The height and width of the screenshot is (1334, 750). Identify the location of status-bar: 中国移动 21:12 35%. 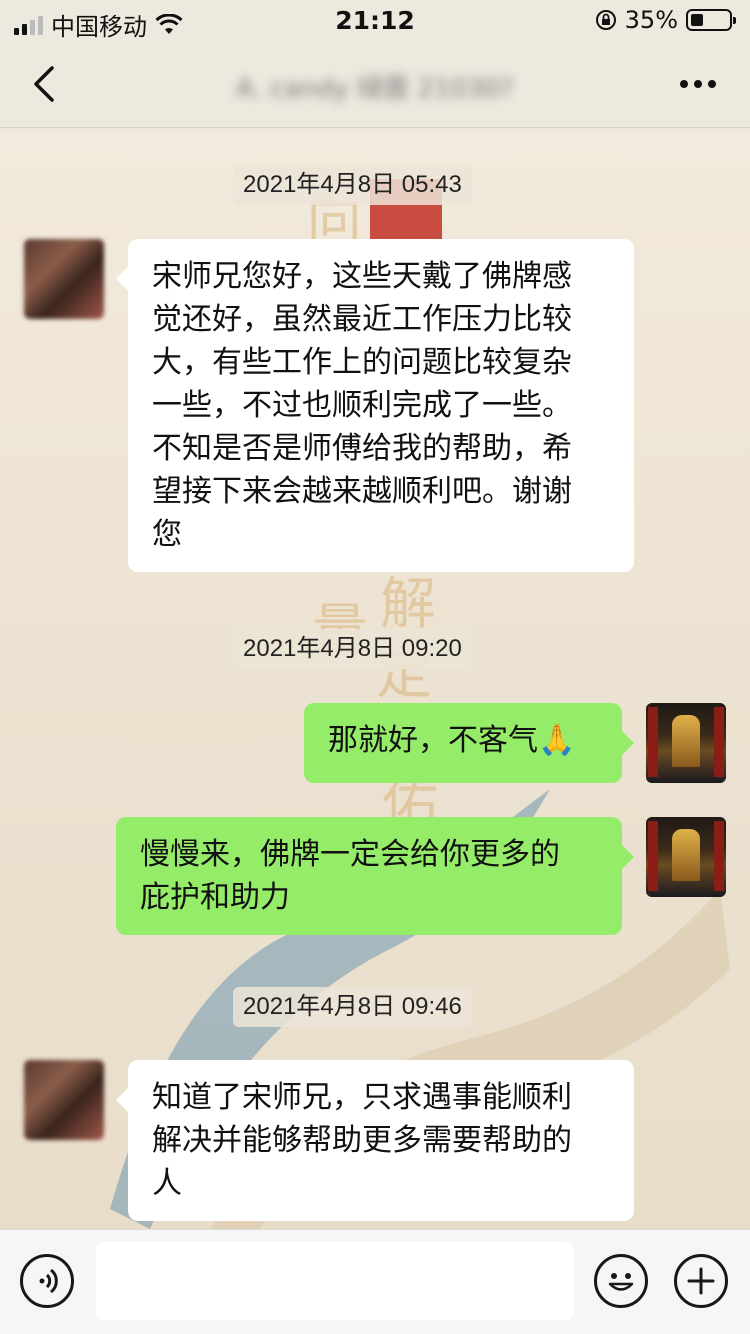
(375, 20).